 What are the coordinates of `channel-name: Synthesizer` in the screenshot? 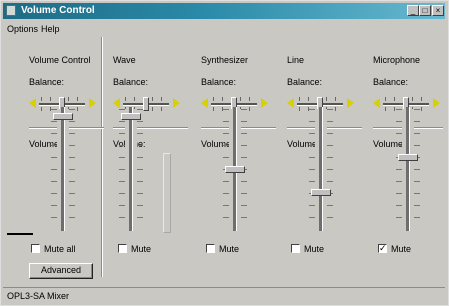 It's located at (225, 60).